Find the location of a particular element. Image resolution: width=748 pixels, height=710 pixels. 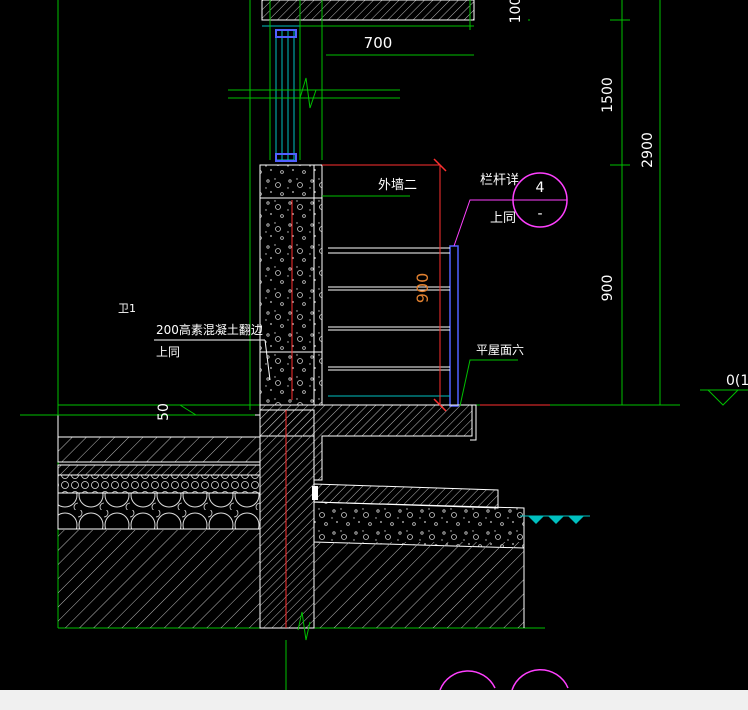

exterior-wall-label: 外墙二 is located at coordinates (397, 185).